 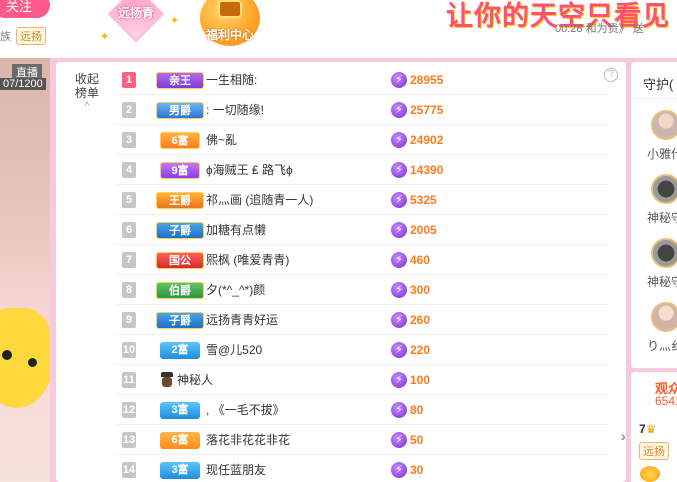 I want to click on gift-banner: 远扬青, so click(x=136, y=21).